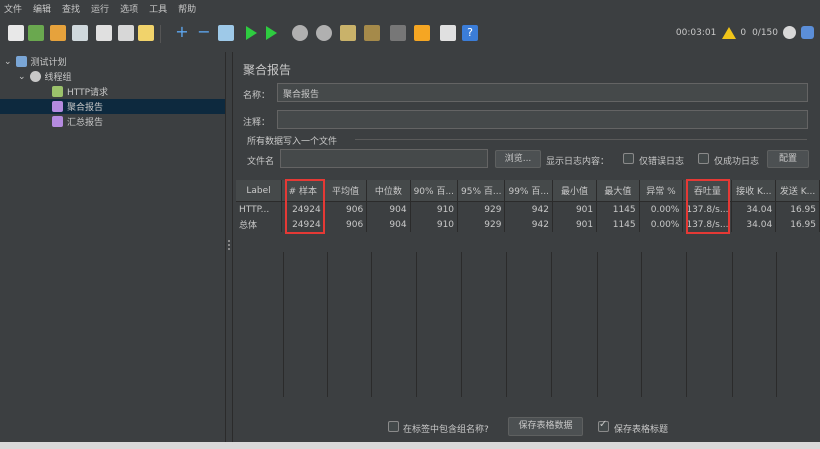 The width and height of the screenshot is (820, 449). What do you see at coordinates (146, 33) in the screenshot?
I see `paste-icon` at bounding box center [146, 33].